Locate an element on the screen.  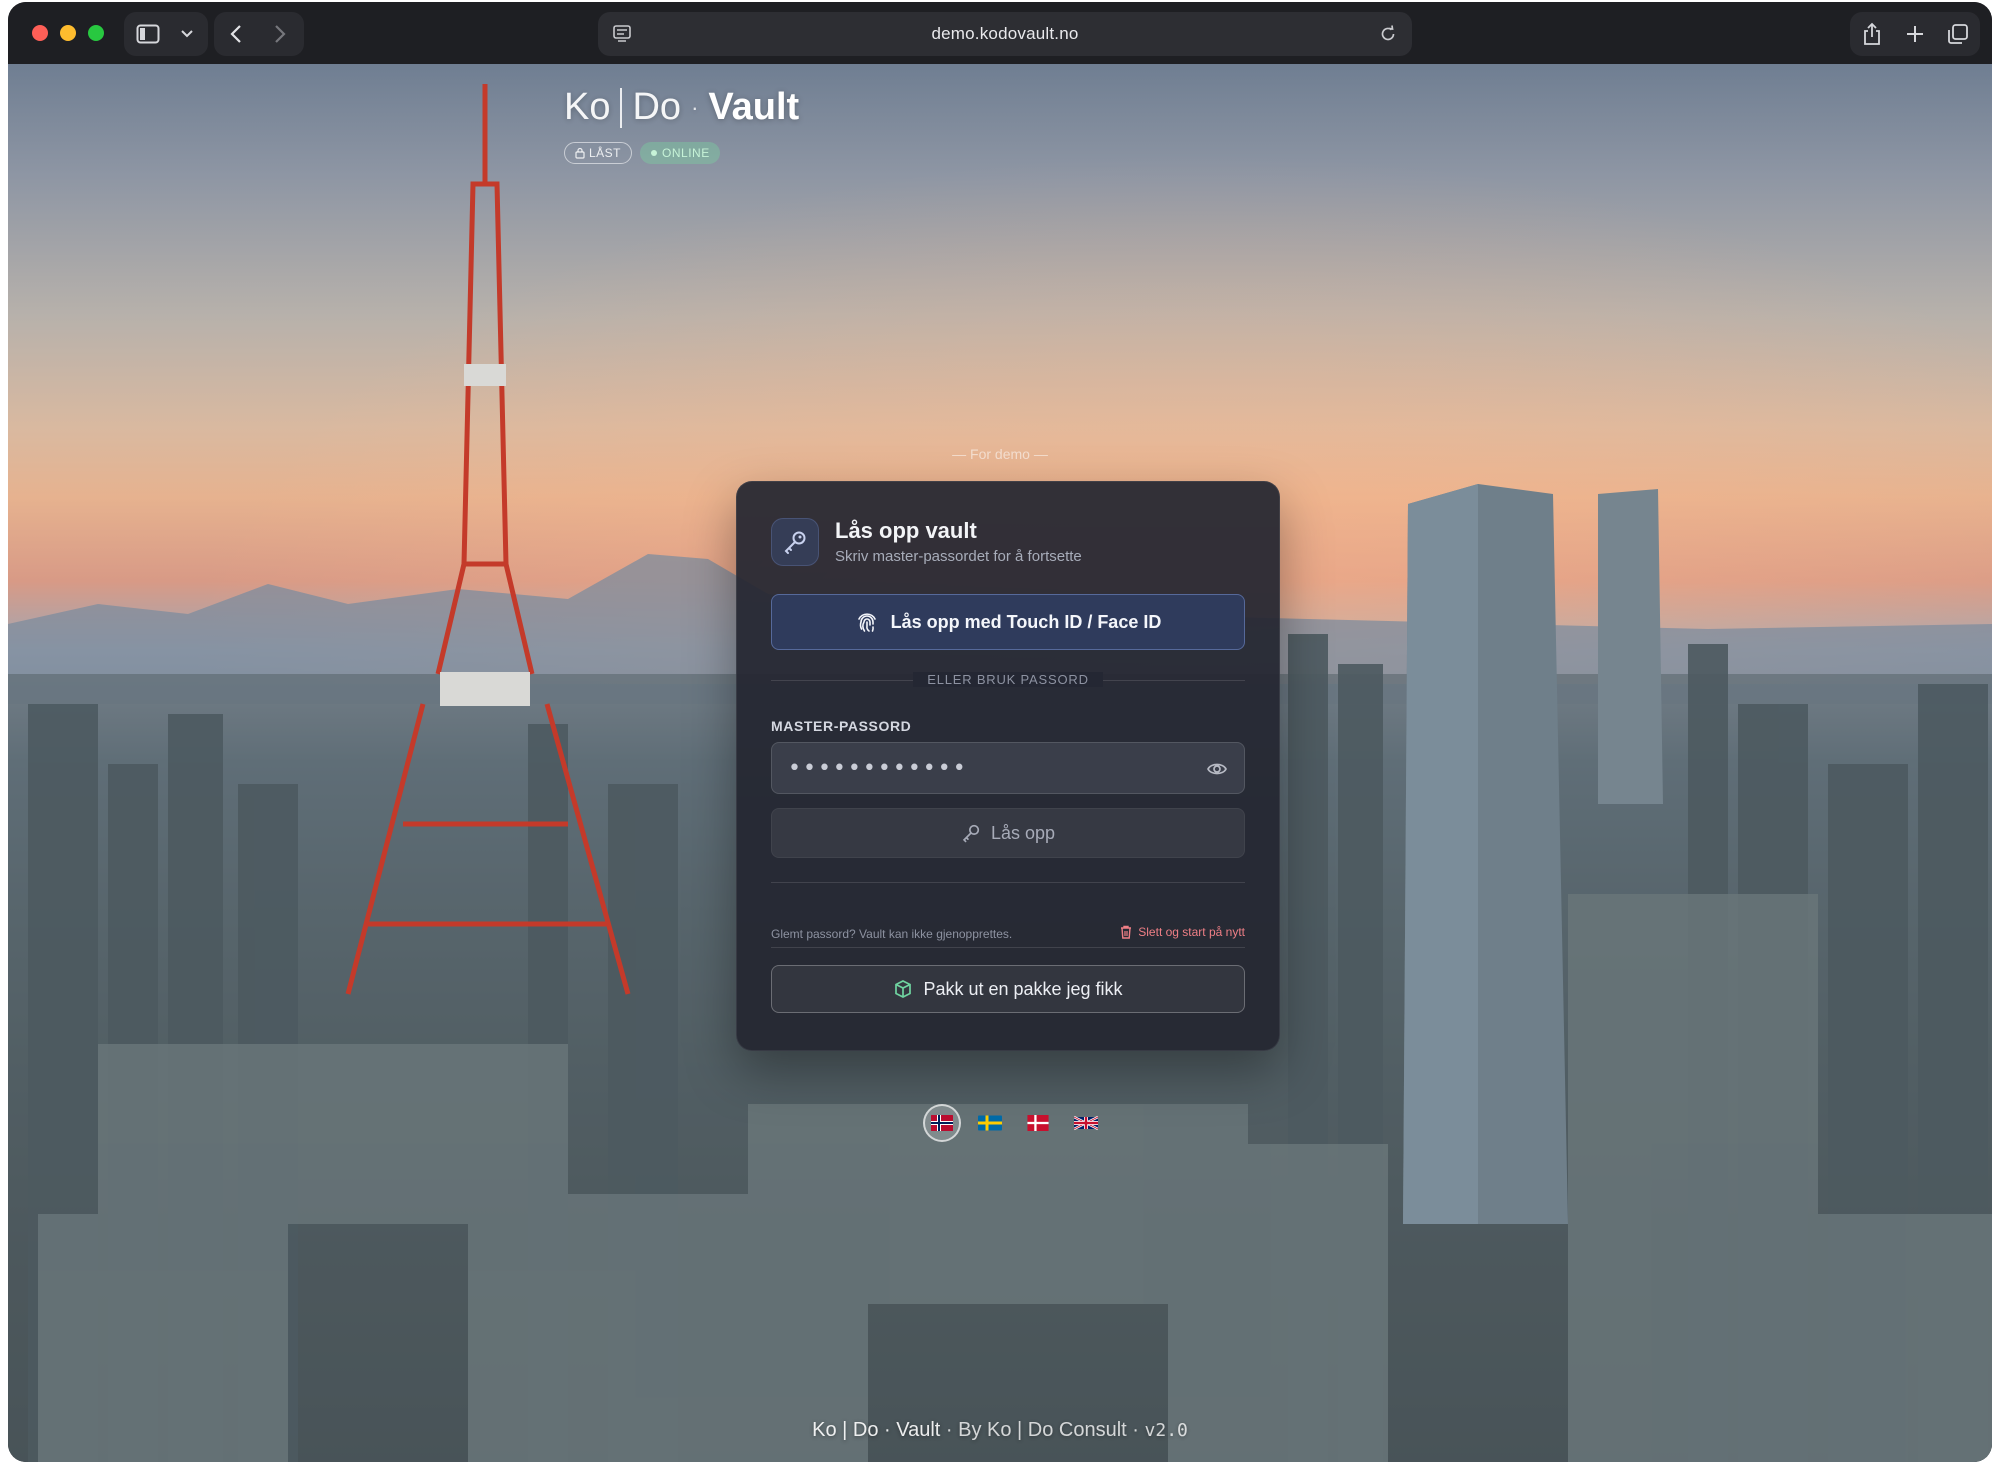
status-dot-icon is located at coordinates (654, 153).